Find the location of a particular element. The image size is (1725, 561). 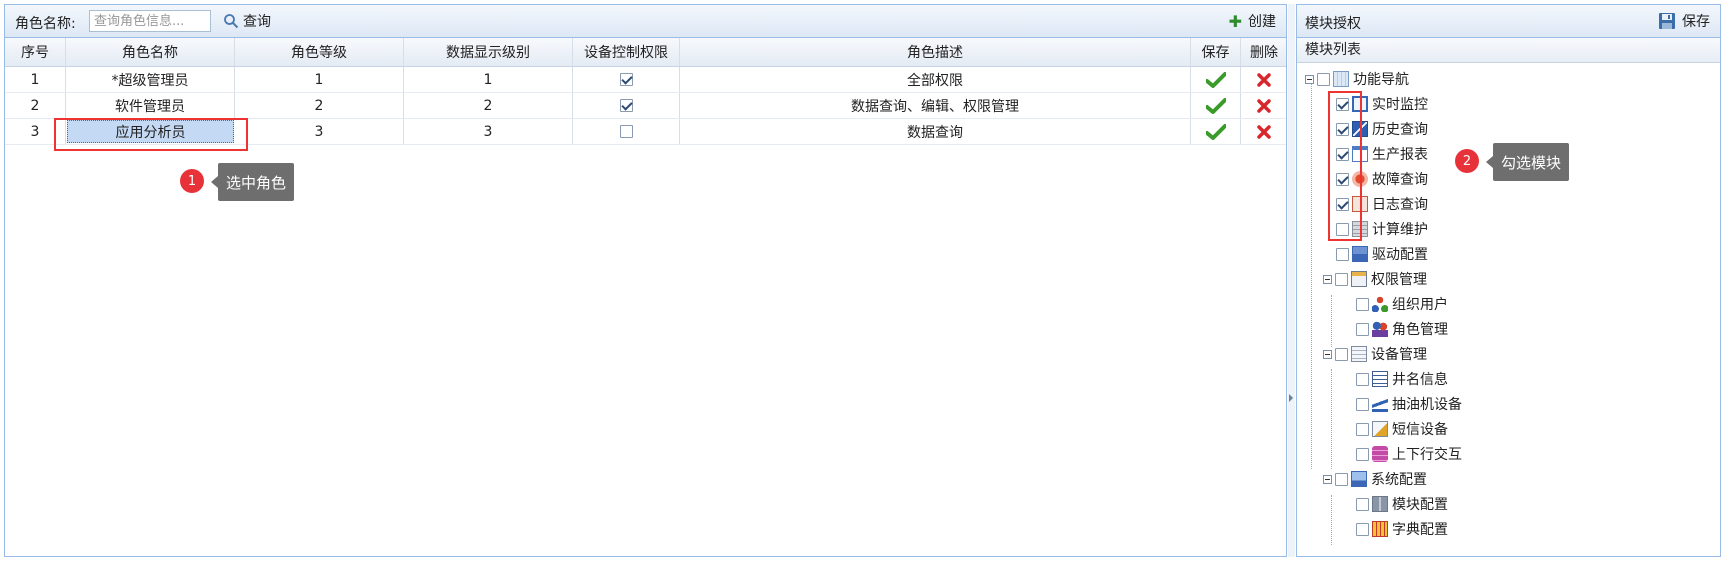

roles-grid-header: 序号 角色名称 角色等级 数据显示级别 设备控制权限 角色描述 保存 删除 is located at coordinates (645, 52).